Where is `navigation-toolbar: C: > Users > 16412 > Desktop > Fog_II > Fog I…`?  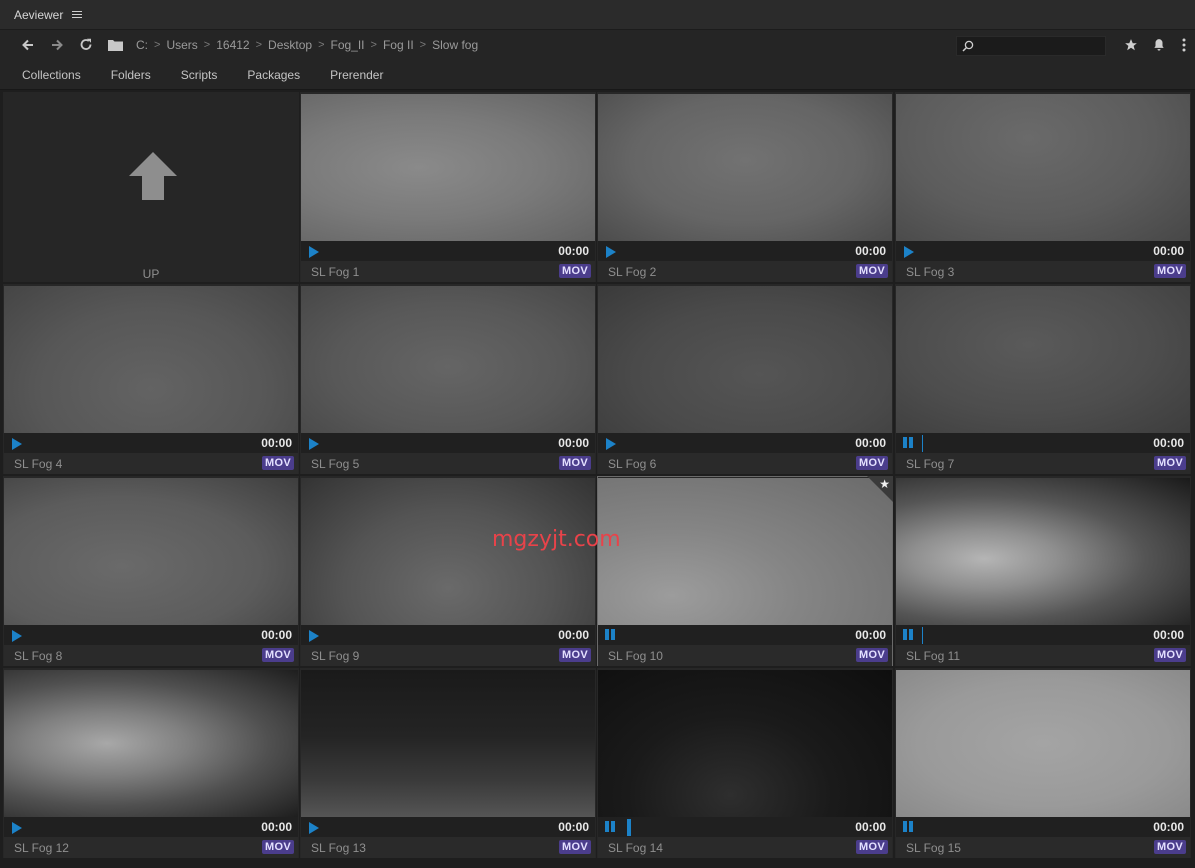 navigation-toolbar: C: > Users > 16412 > Desktop > Fog_II > Fog I… is located at coordinates (597, 45).